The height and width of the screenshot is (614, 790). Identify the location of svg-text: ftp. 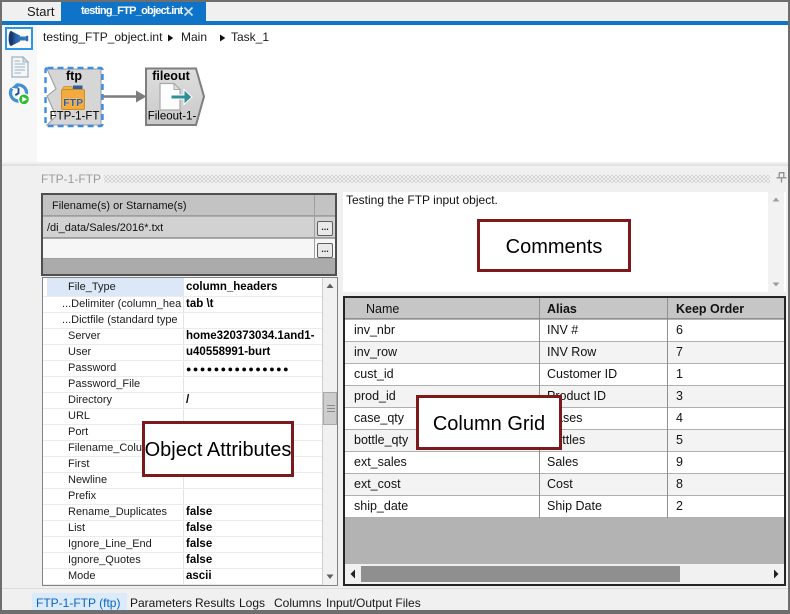
(74, 76).